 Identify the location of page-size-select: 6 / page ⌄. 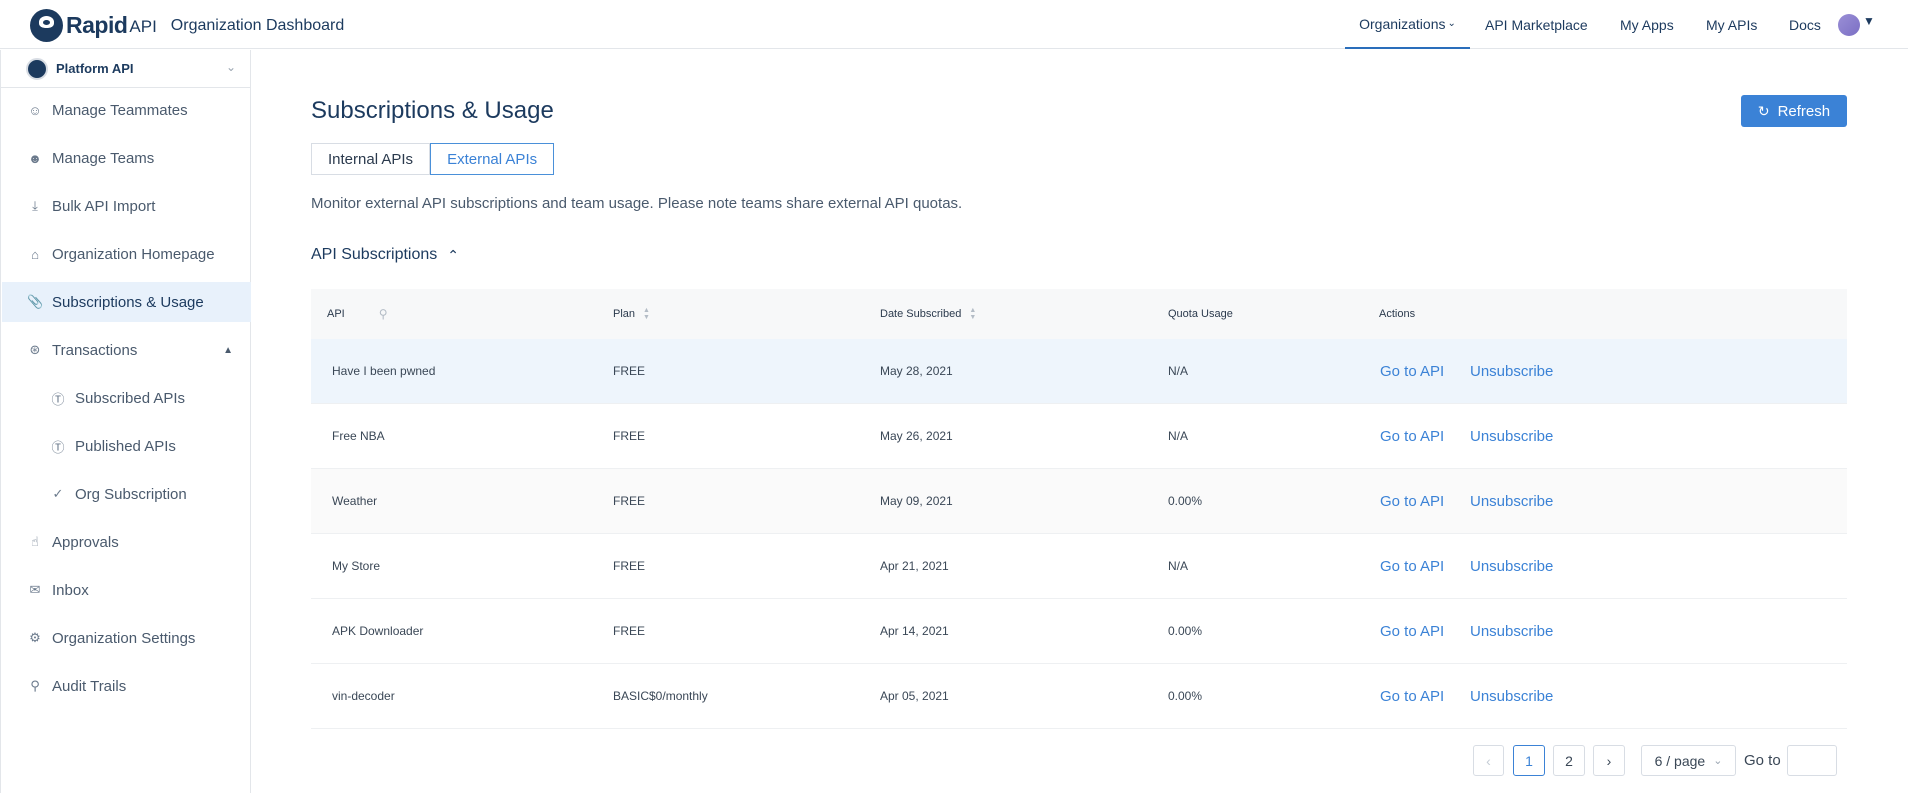
(1688, 760).